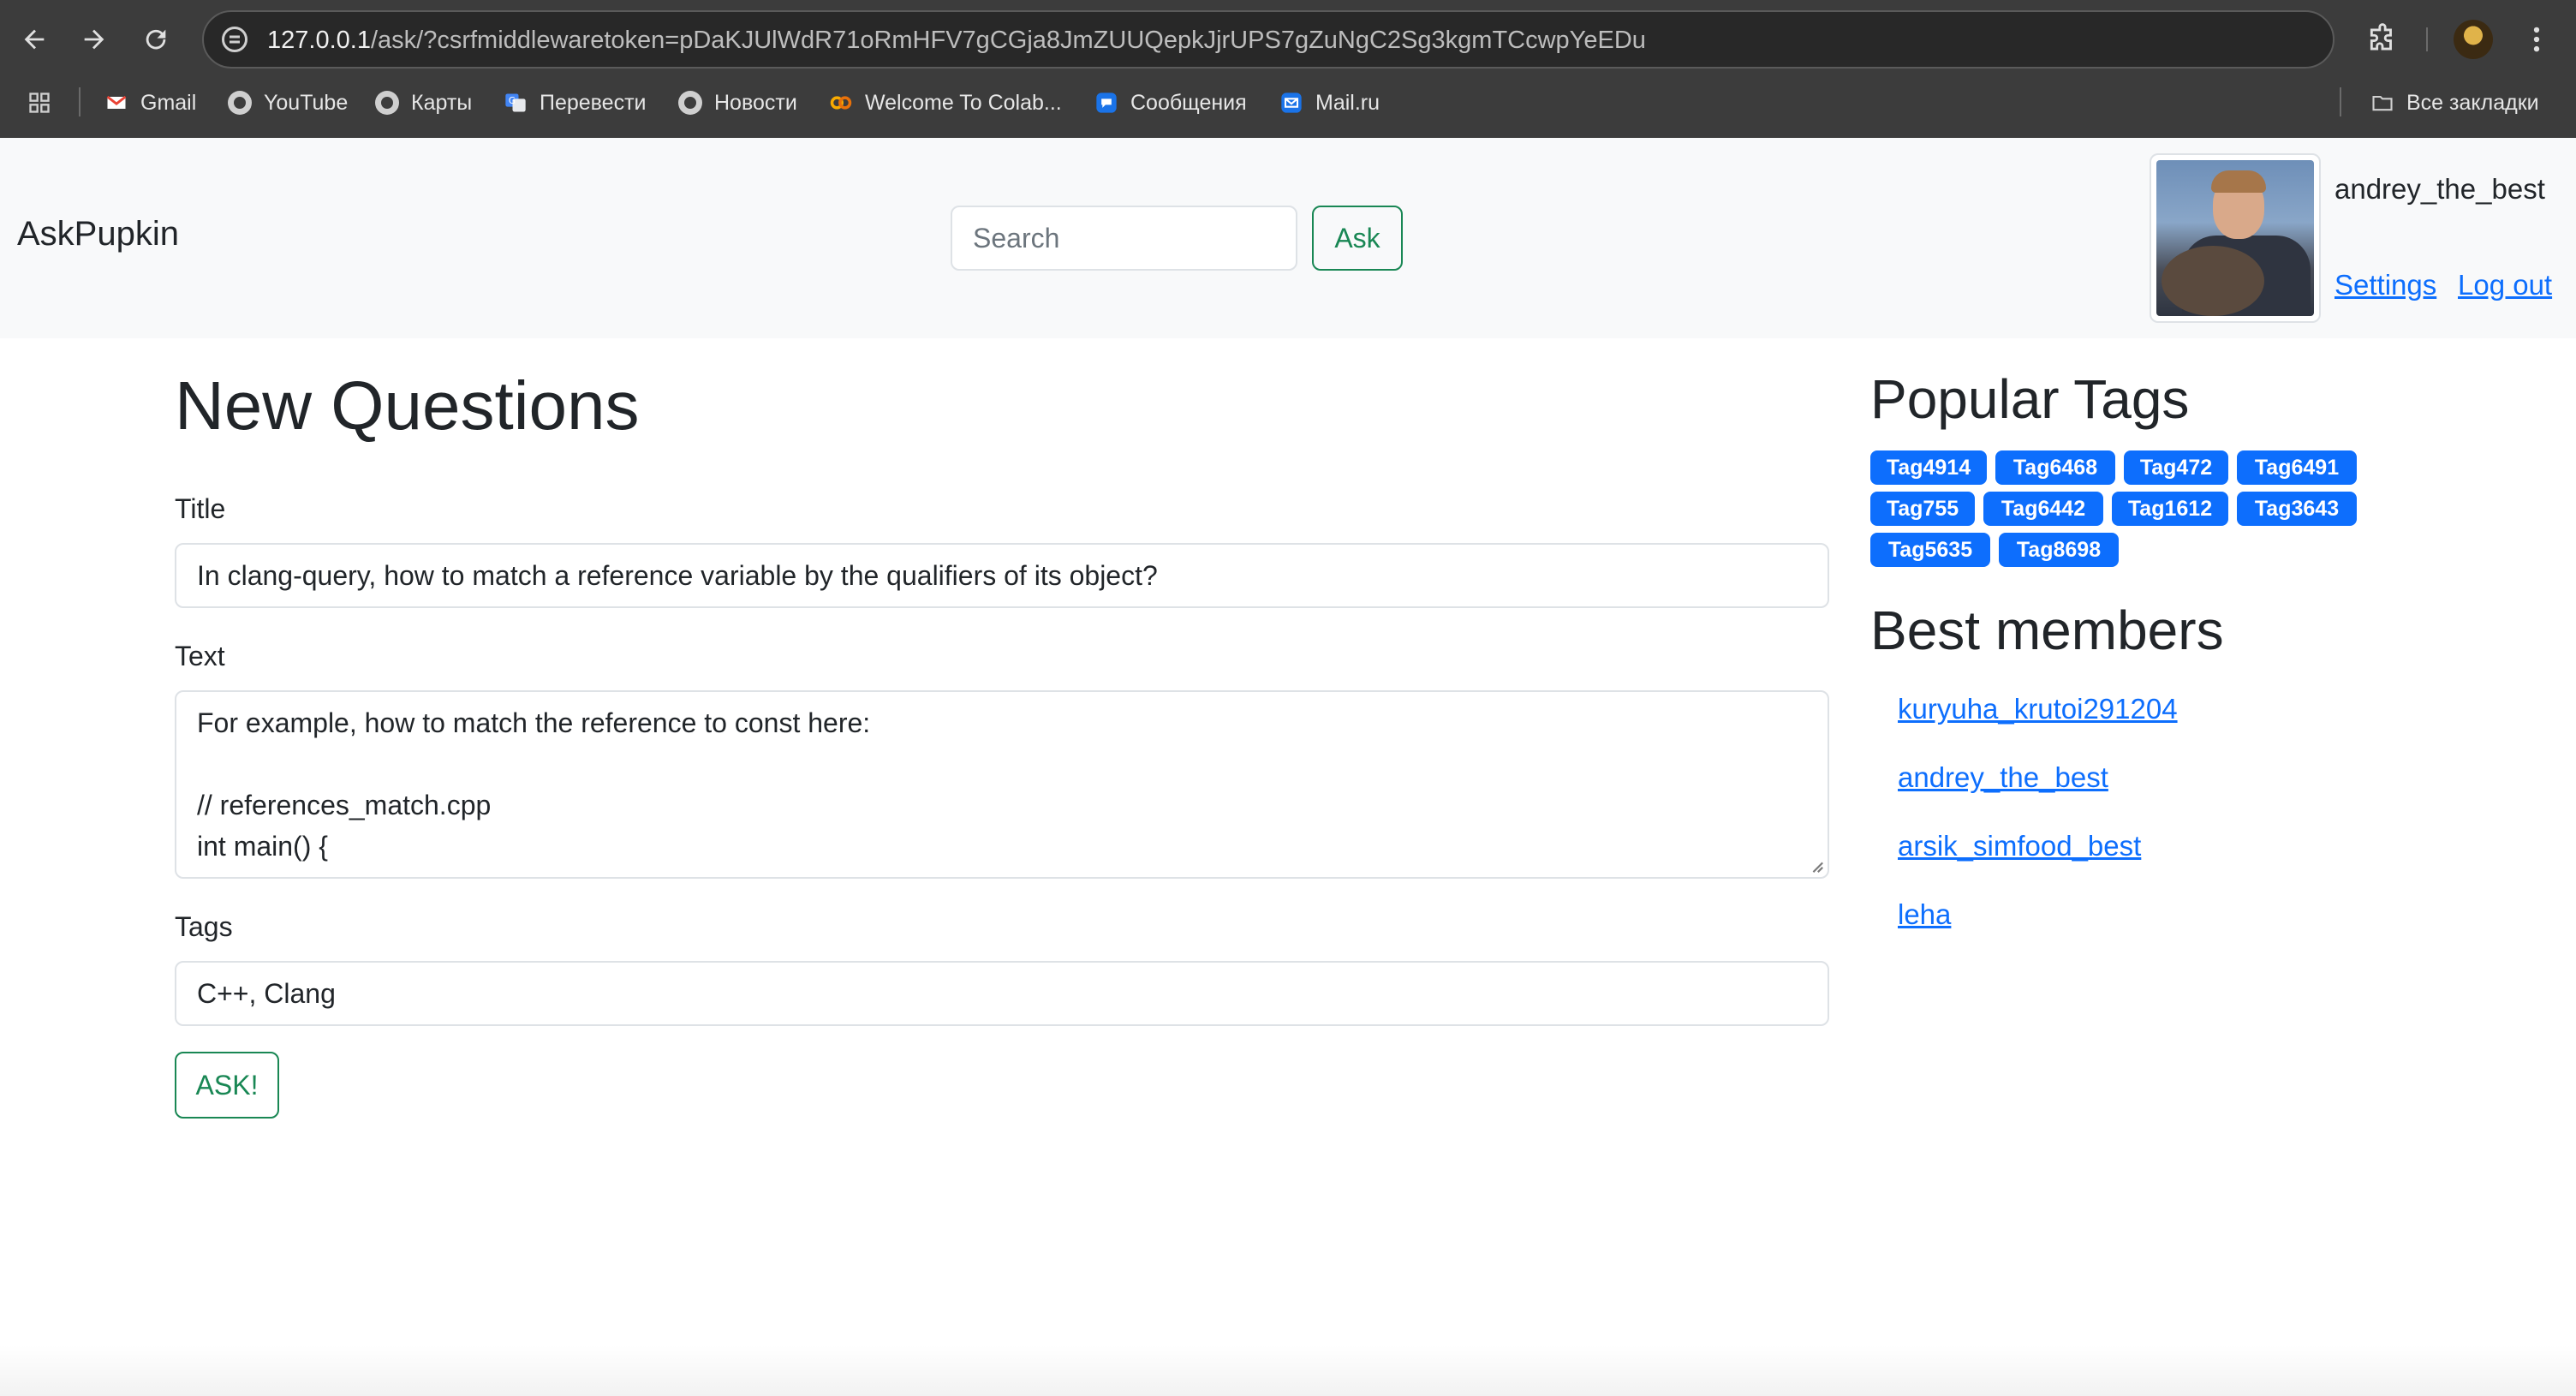  Describe the element at coordinates (150, 103) in the screenshot. I see `bookmark-gmail: Gmail` at that location.